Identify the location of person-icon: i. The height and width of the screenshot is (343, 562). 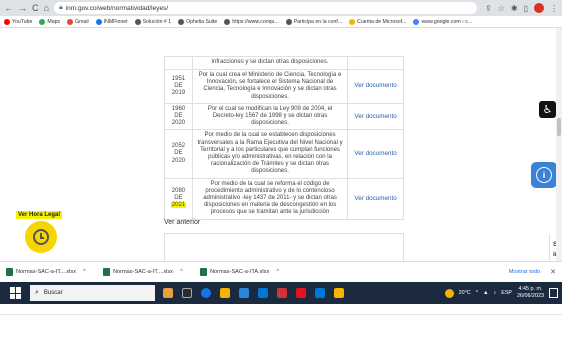
(544, 175).